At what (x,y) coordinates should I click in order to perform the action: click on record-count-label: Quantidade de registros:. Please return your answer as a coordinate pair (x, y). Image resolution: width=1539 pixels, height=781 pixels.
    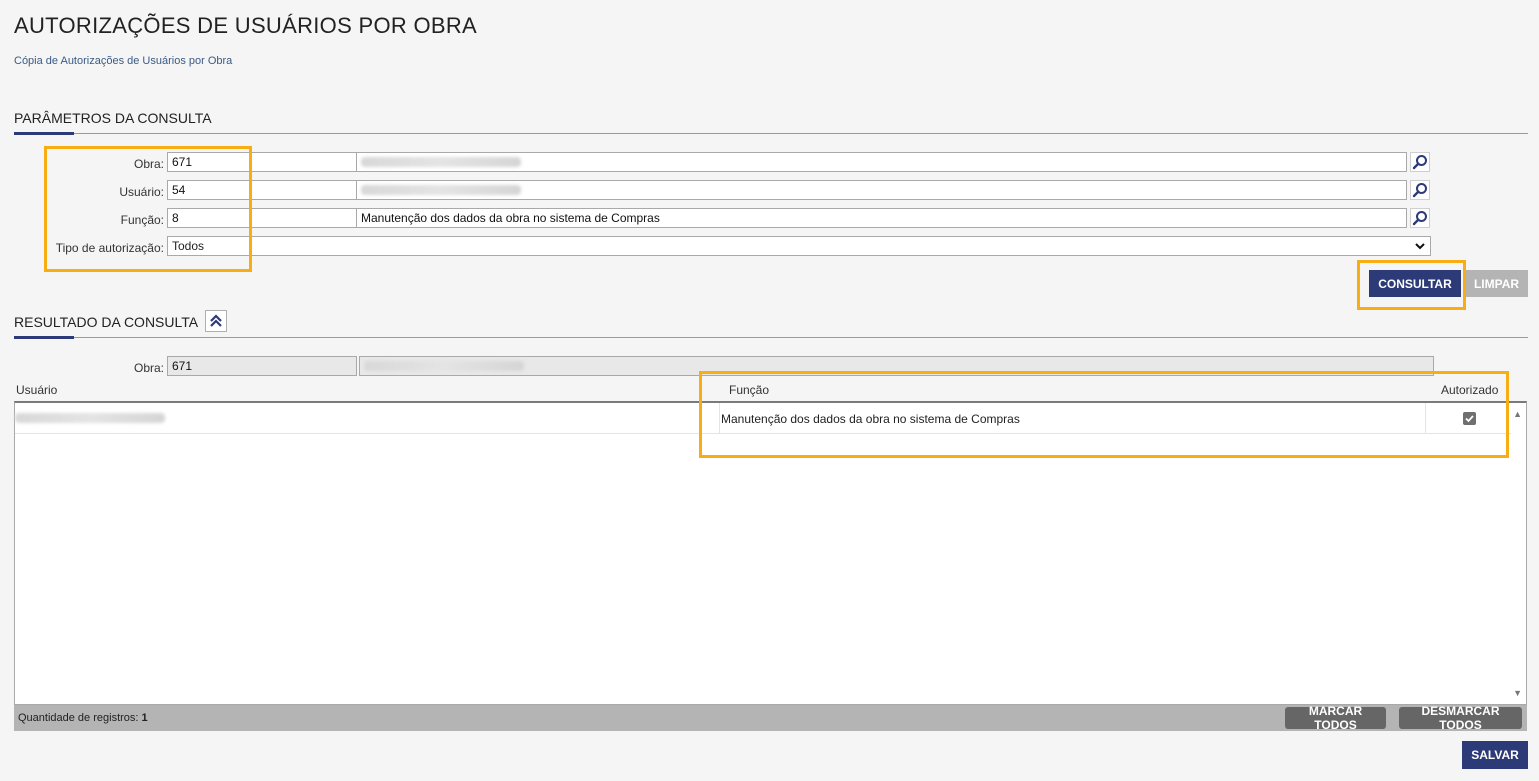
    Looking at the image, I should click on (78, 718).